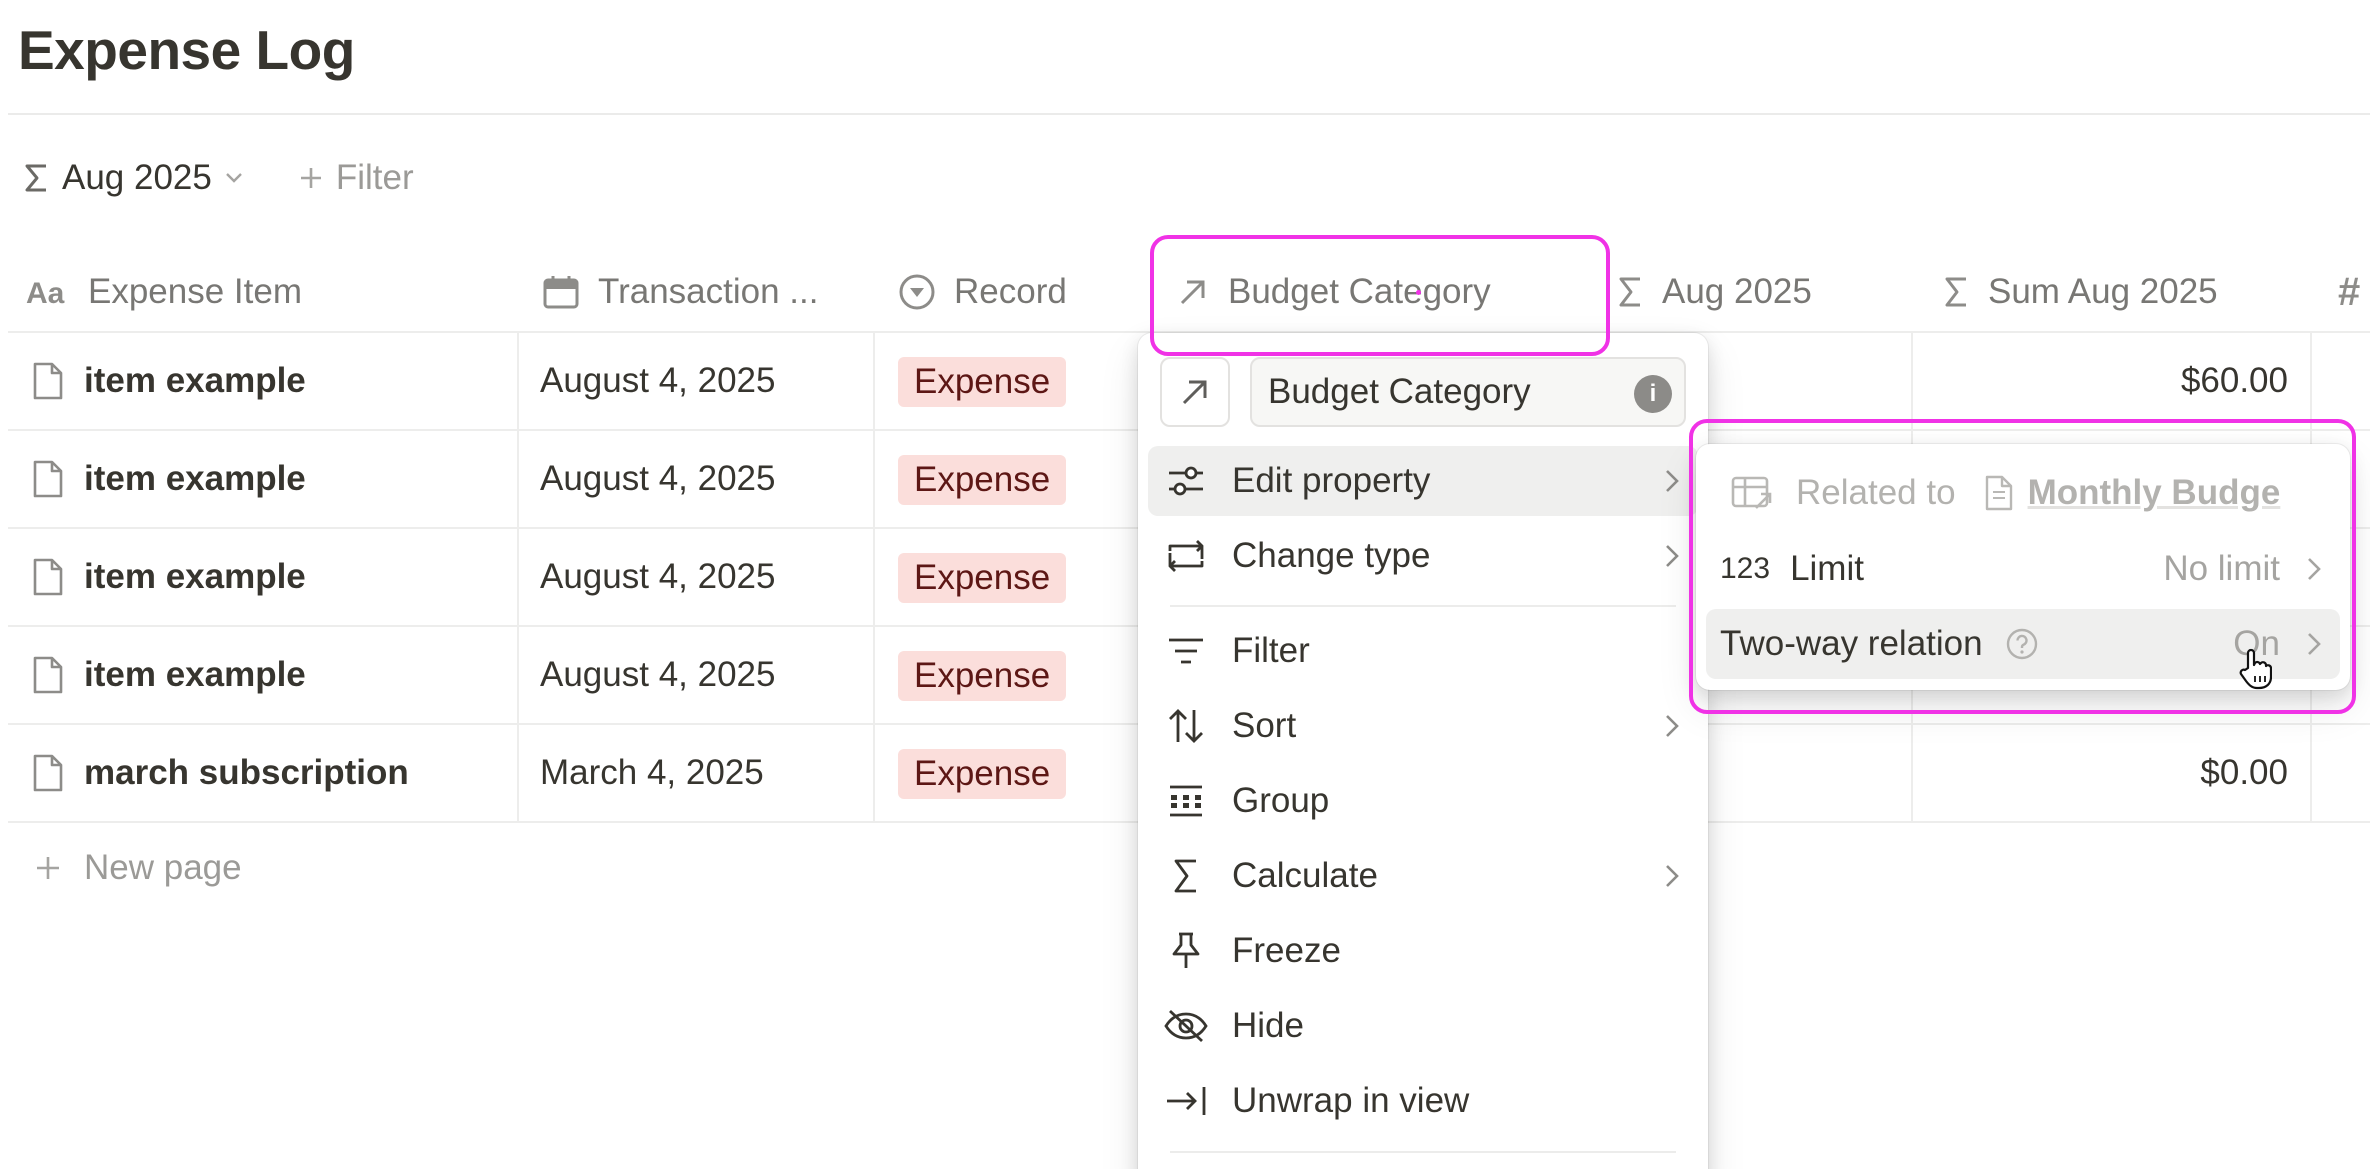  What do you see at coordinates (1186, 1101) in the screenshot?
I see `unwrap-icon` at bounding box center [1186, 1101].